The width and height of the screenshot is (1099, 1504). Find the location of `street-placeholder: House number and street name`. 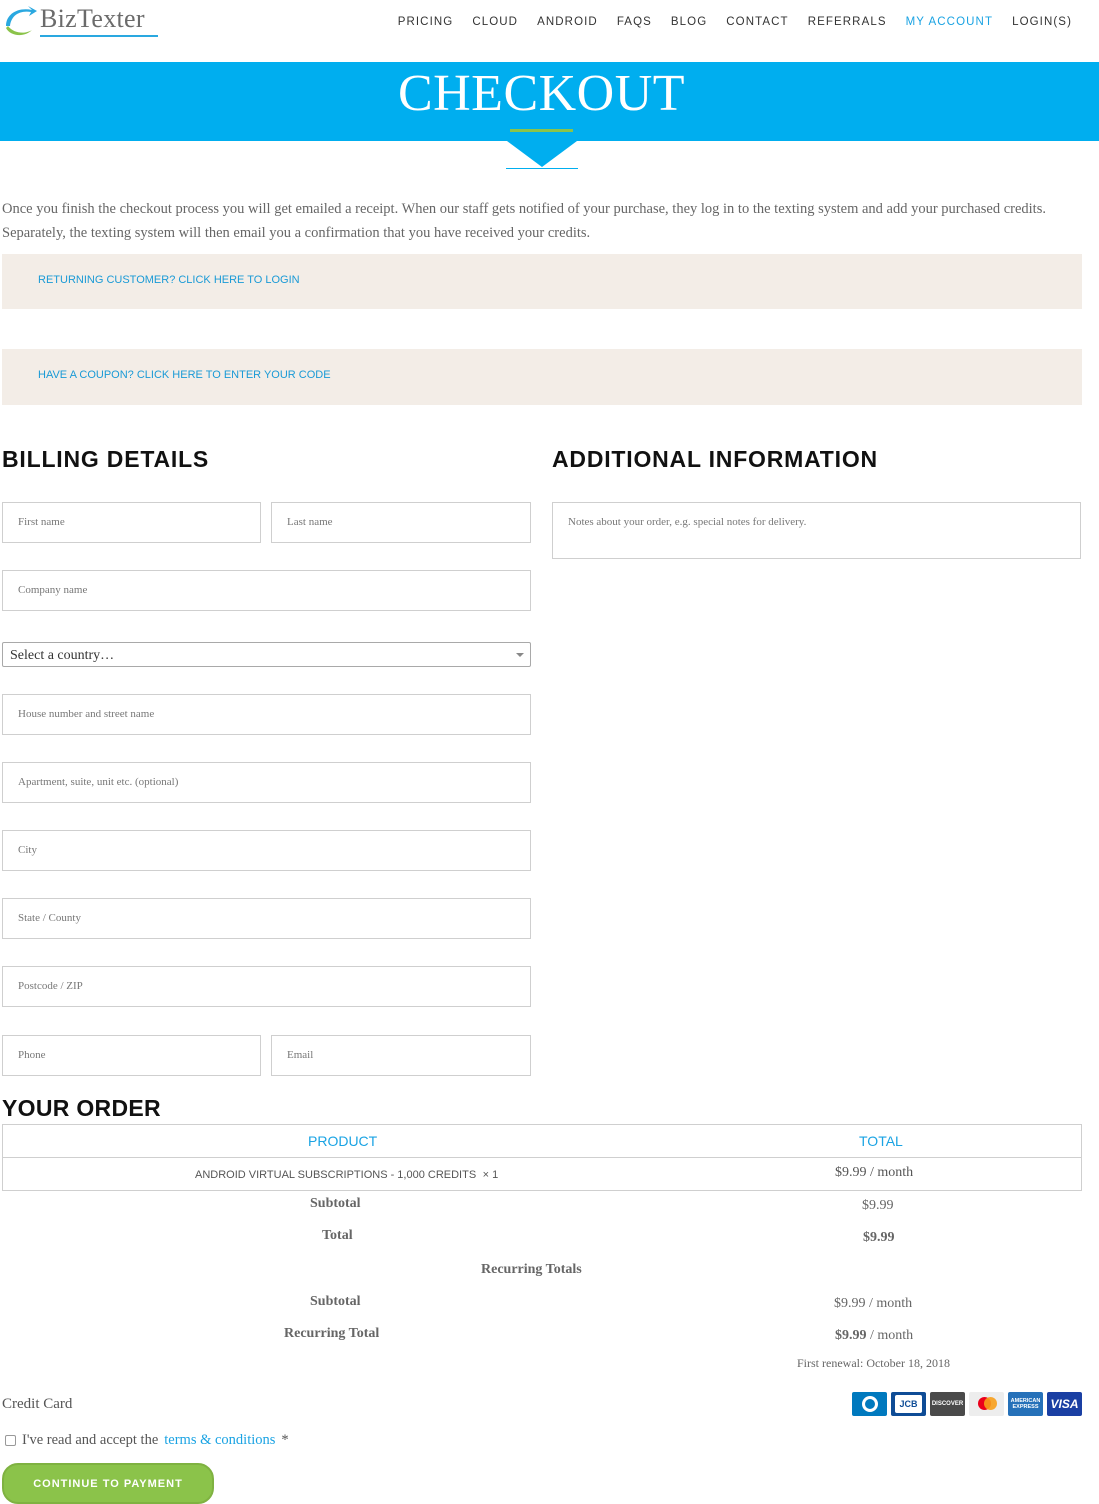

street-placeholder: House number and street name is located at coordinates (86, 714).